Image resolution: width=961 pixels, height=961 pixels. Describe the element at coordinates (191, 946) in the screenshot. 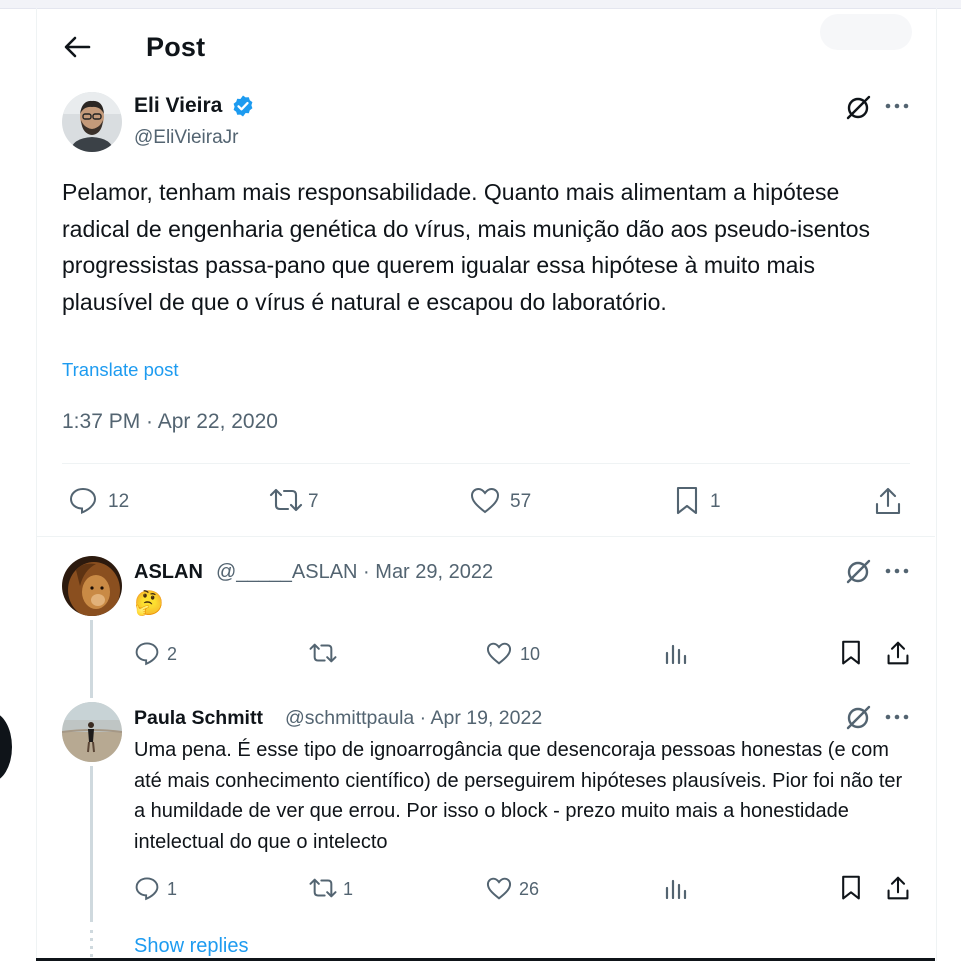

I see `show-replies-link: Show replies` at that location.